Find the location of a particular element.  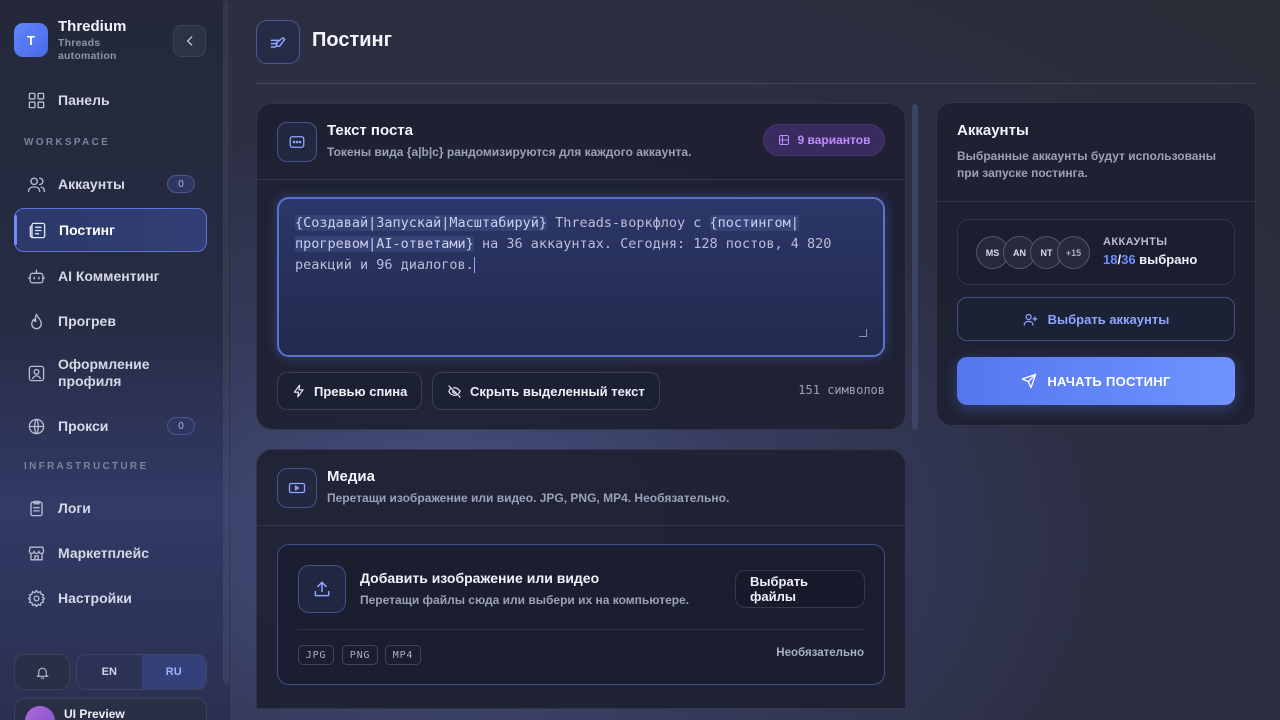

posting-page-icon is located at coordinates (278, 42).